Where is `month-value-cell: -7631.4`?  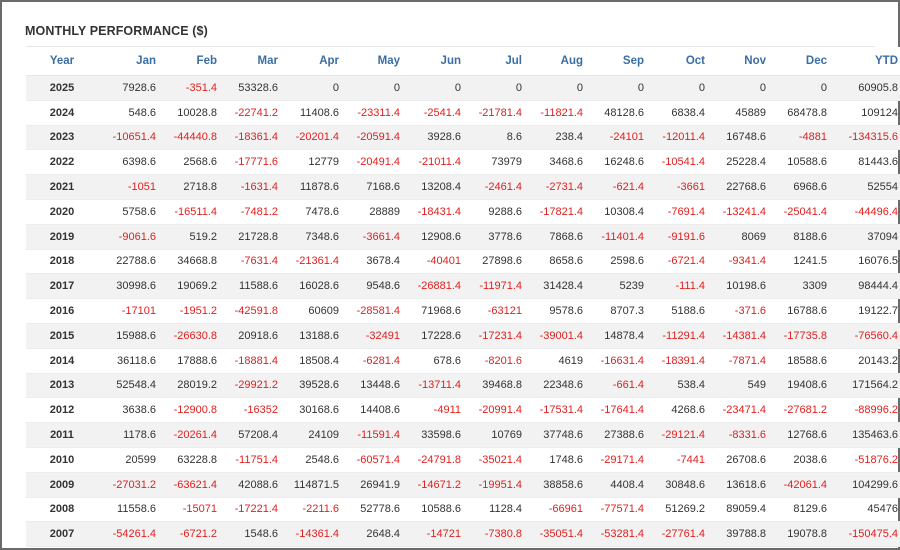 month-value-cell: -7631.4 is located at coordinates (250, 262).